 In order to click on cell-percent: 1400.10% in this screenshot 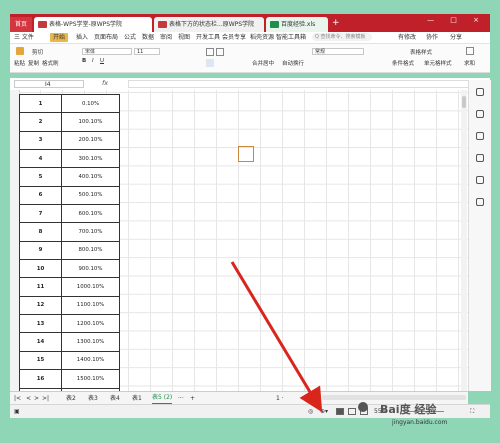, I will do `click(90, 360)`.